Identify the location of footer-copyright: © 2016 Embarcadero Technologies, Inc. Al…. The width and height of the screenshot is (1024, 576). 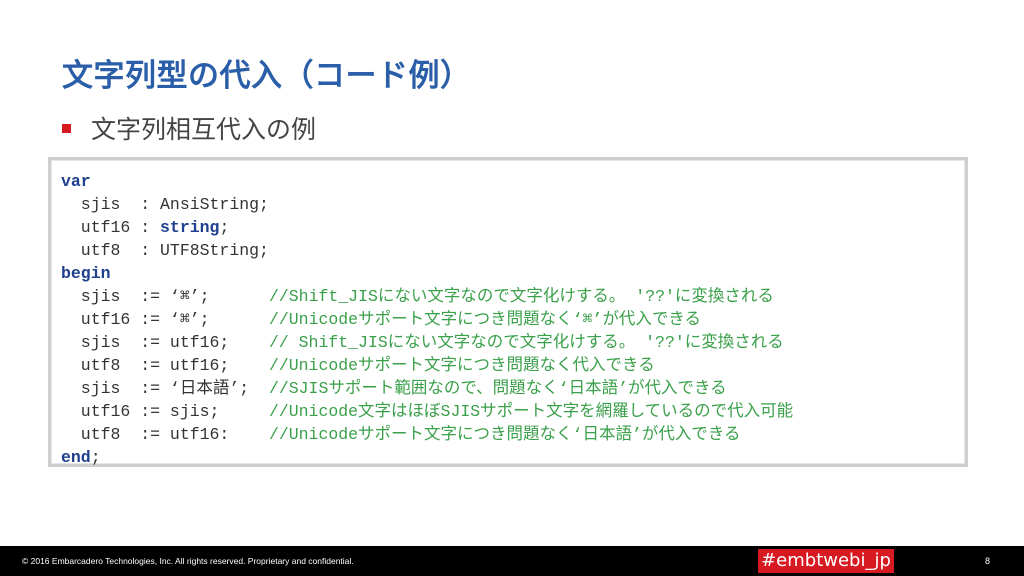
(188, 561).